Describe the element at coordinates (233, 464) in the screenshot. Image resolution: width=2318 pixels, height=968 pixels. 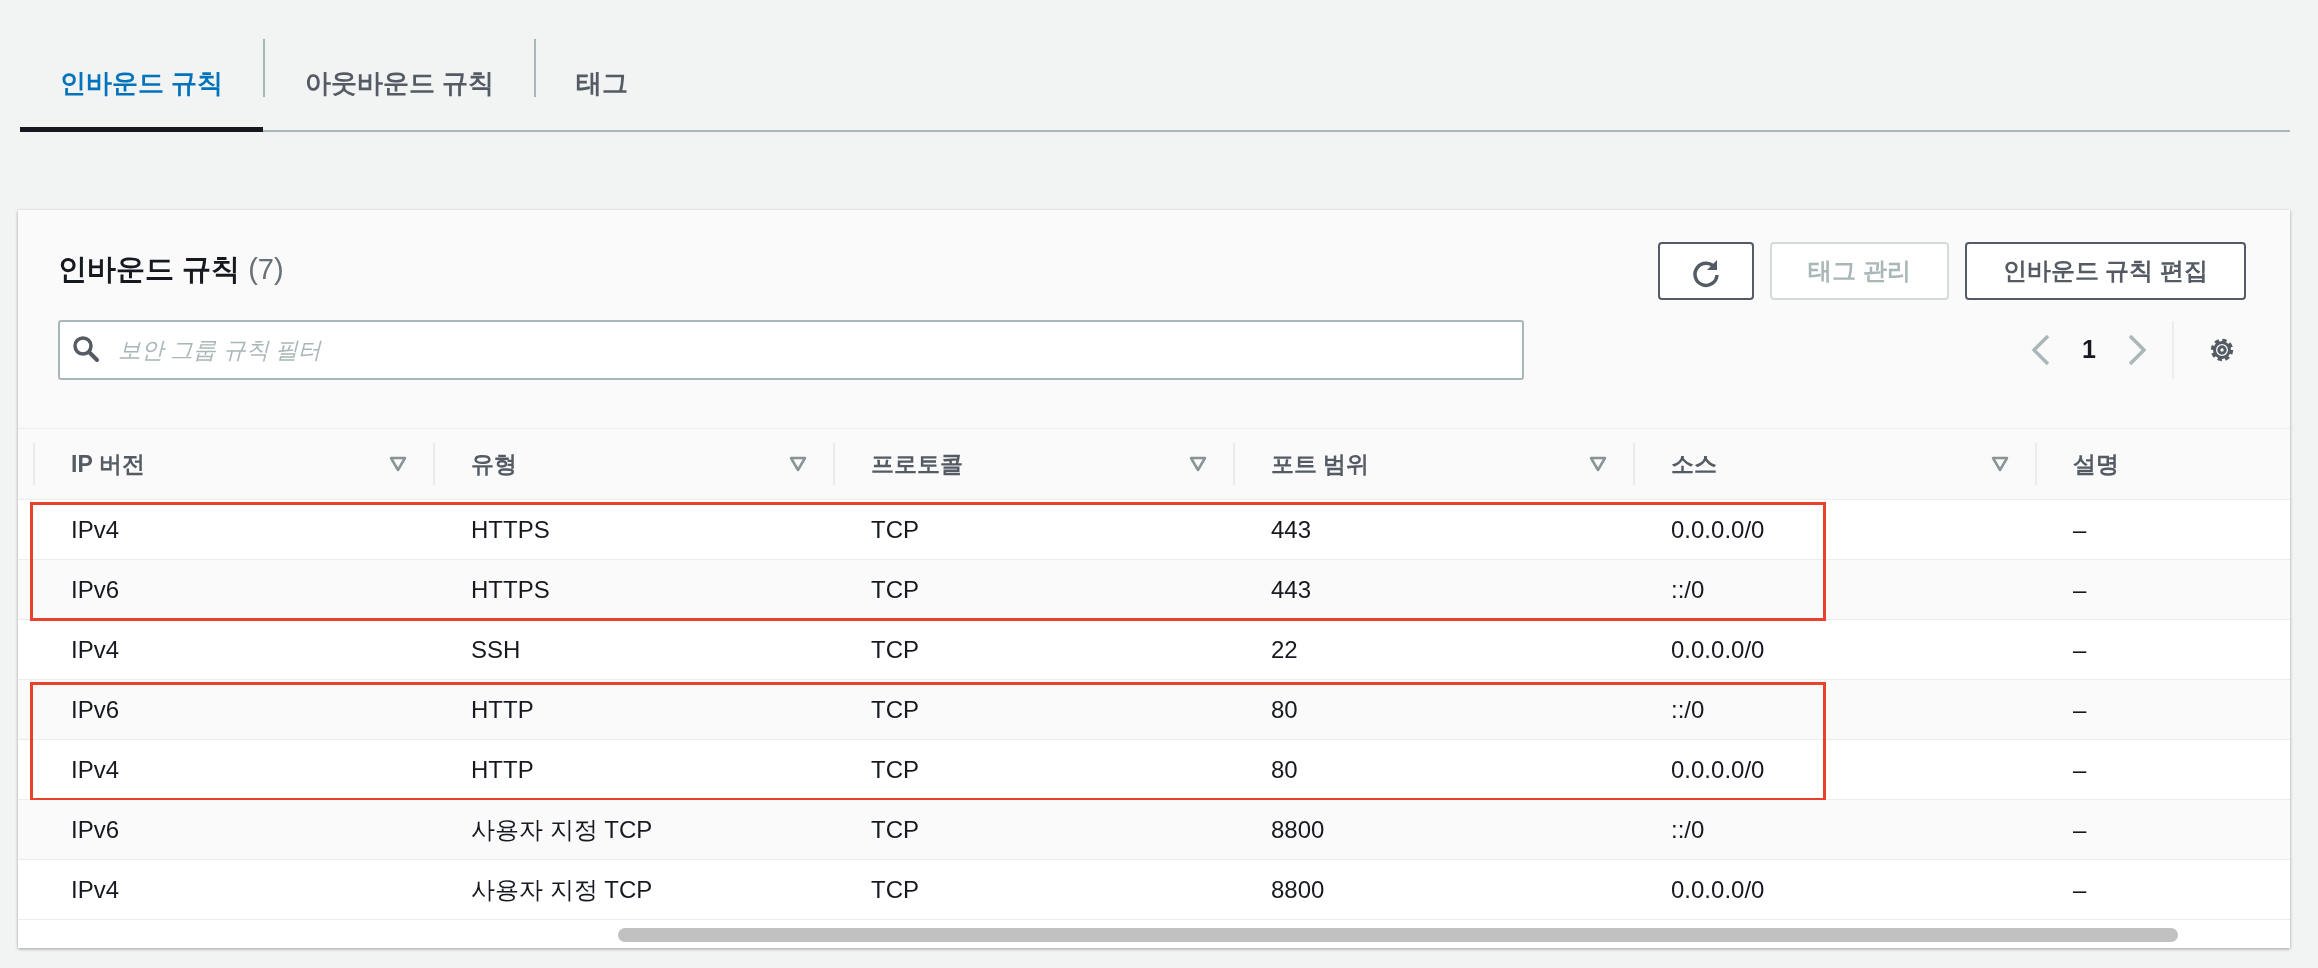
I see `column-header: IP 버전` at that location.